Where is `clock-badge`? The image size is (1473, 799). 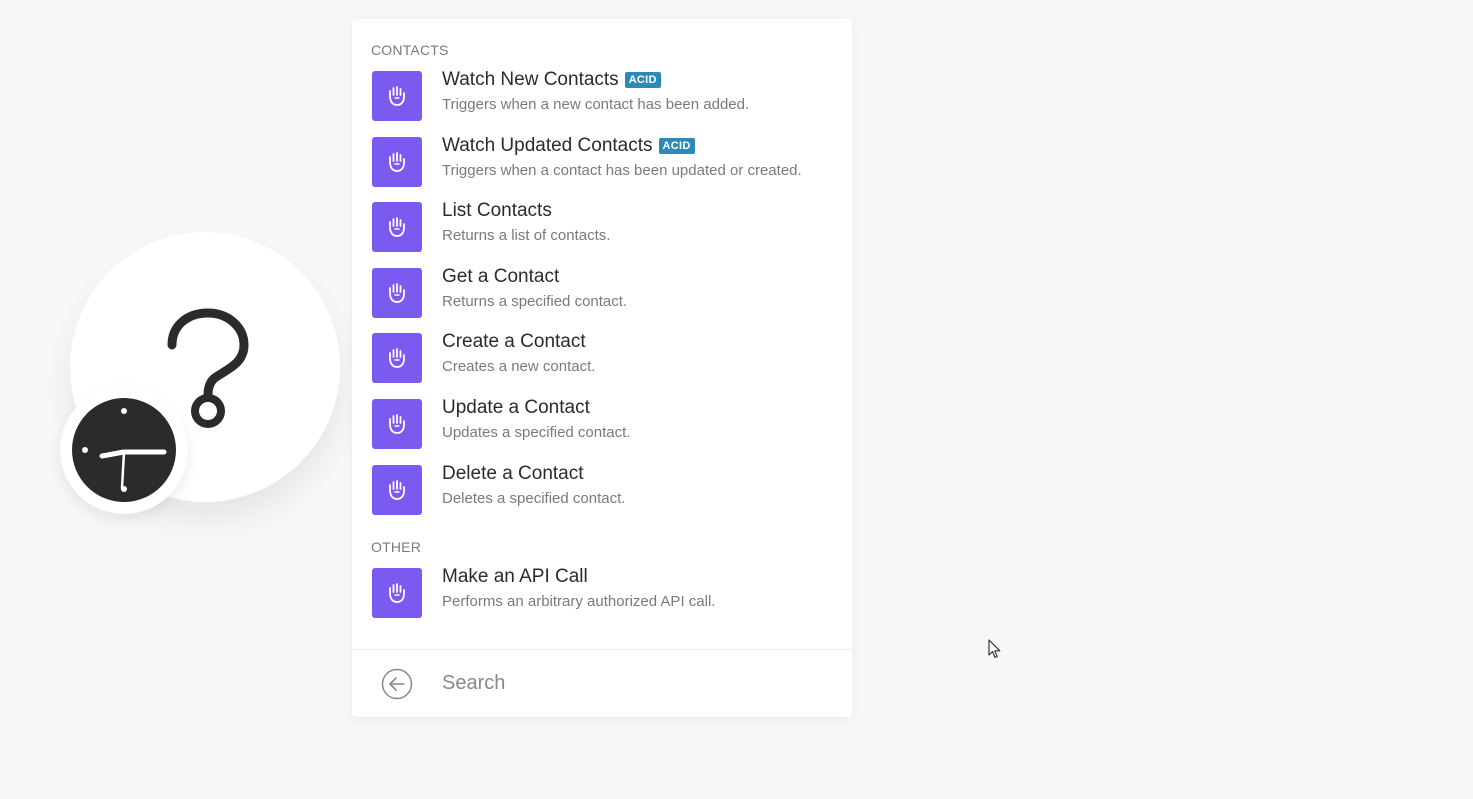
clock-badge is located at coordinates (124, 450).